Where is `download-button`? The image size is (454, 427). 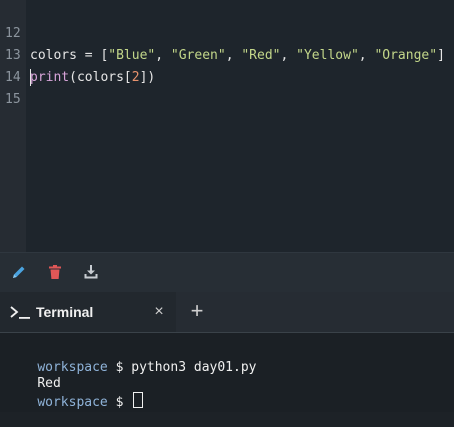 download-button is located at coordinates (91, 272).